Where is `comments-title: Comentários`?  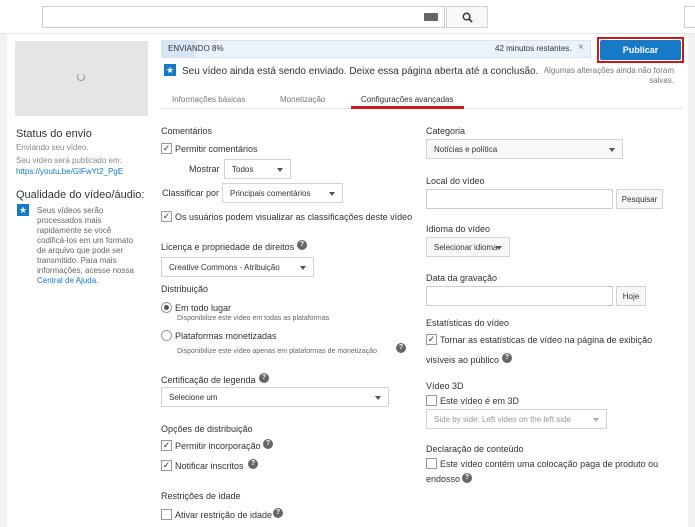 comments-title: Comentários is located at coordinates (187, 131).